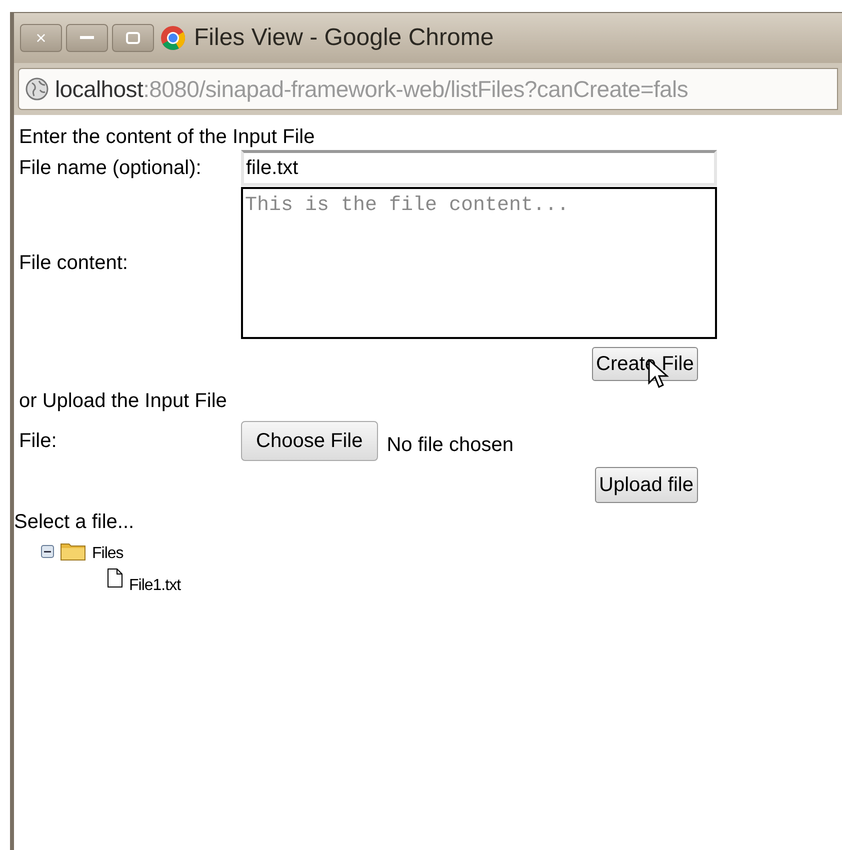 This screenshot has height=850, width=842. I want to click on file-icon, so click(115, 578).